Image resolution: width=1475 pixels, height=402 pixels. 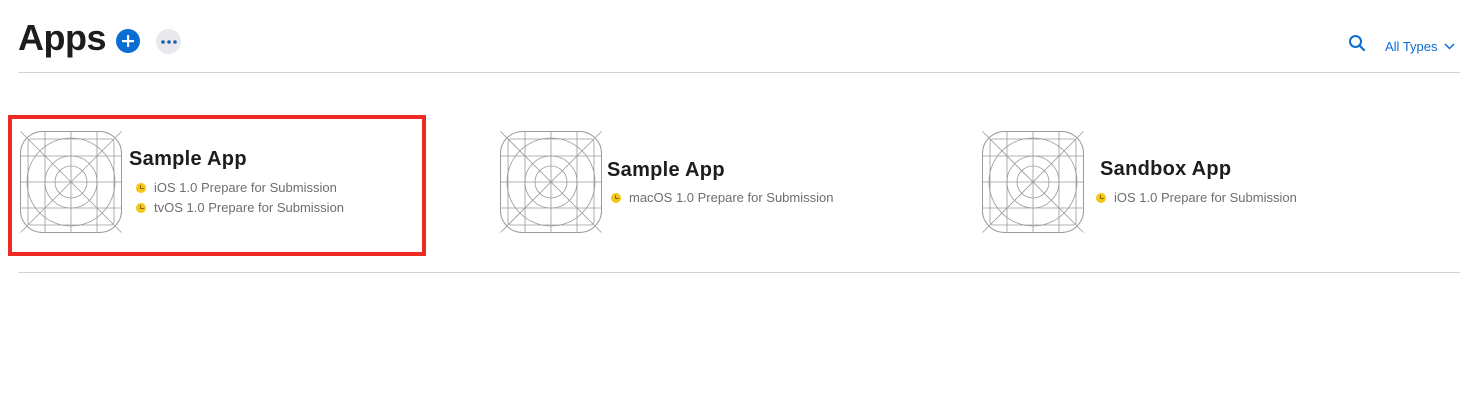 I want to click on app-status-text: iOS 1.0 Prepare for Submission, so click(x=1205, y=197).